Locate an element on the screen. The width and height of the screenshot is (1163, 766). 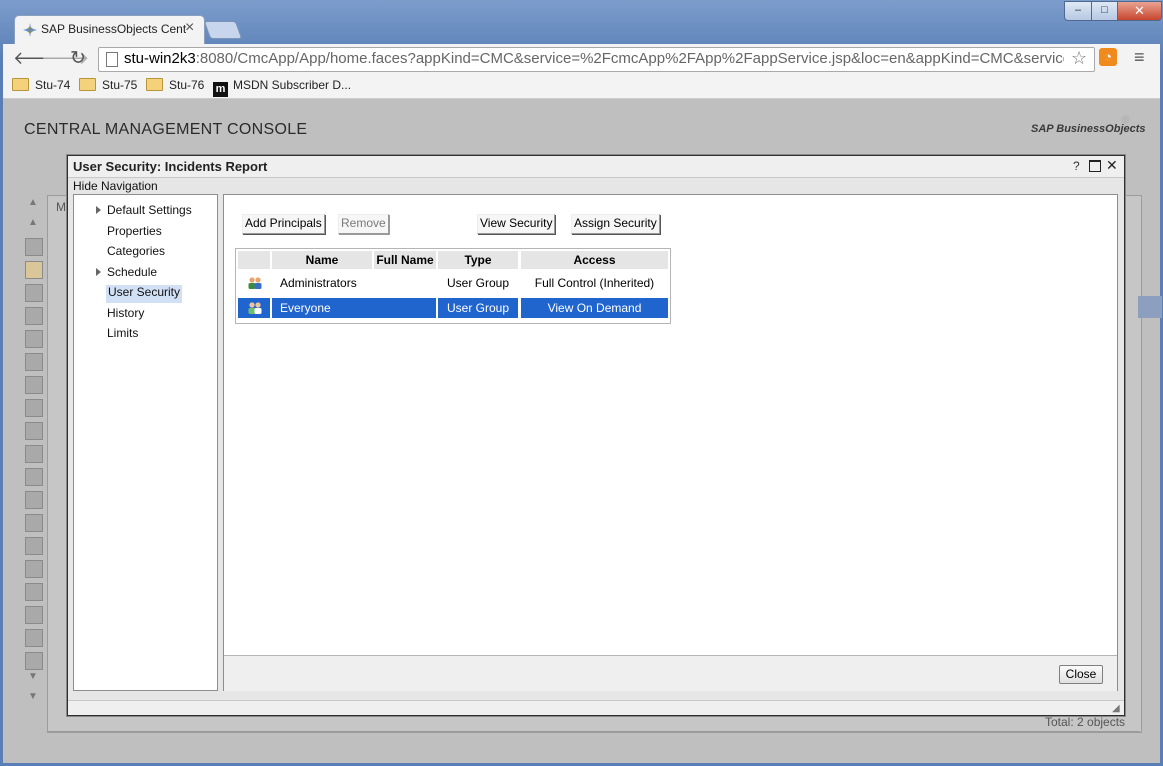
add-principals-button: Add Principals is located at coordinates (283, 224).